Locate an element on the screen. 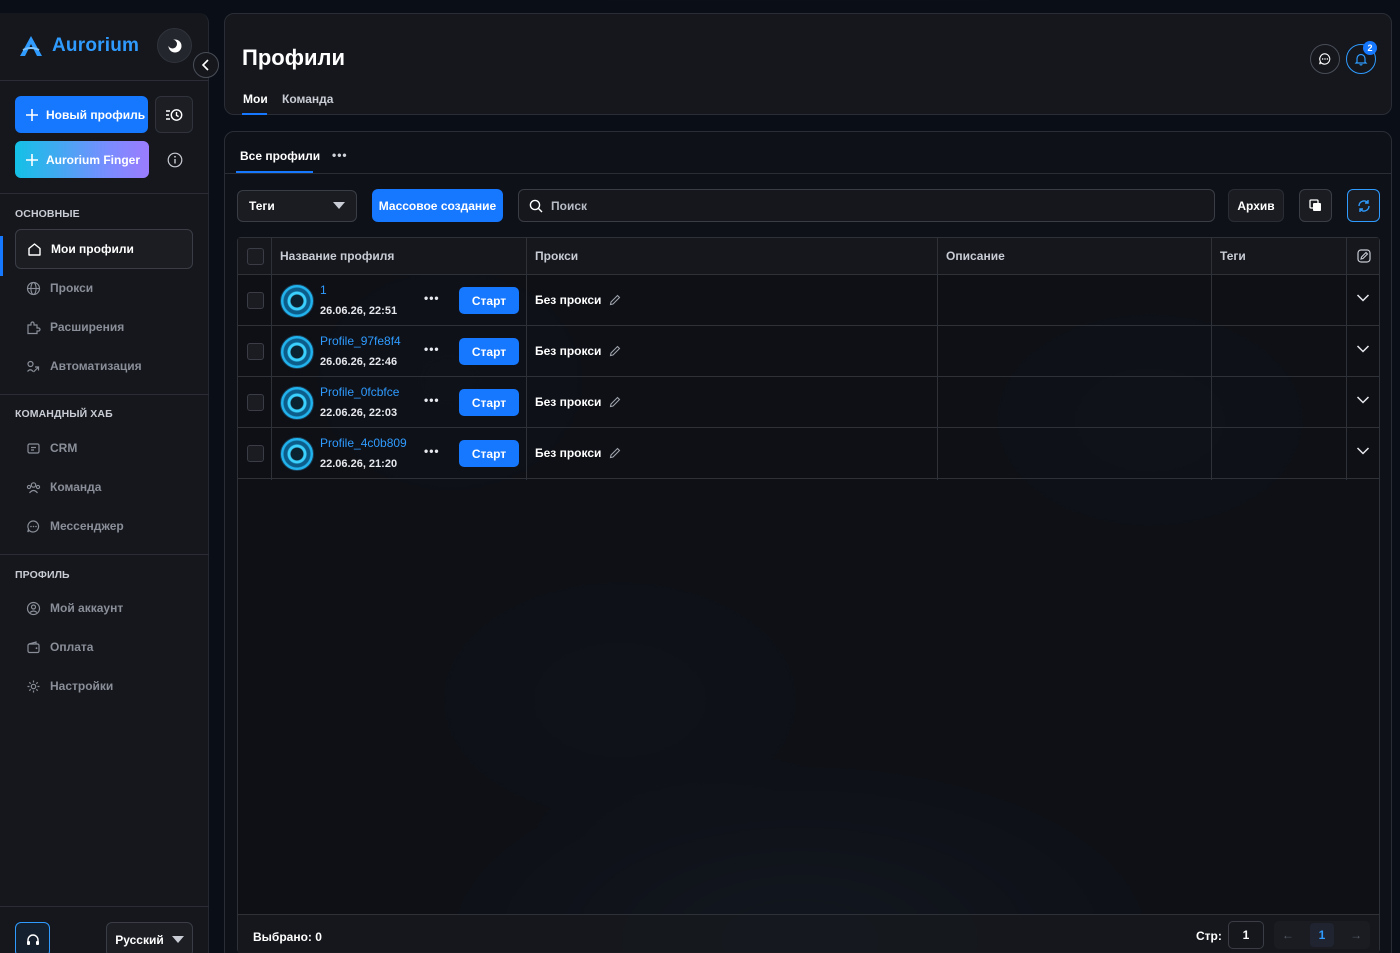  history-icon is located at coordinates (174, 114).